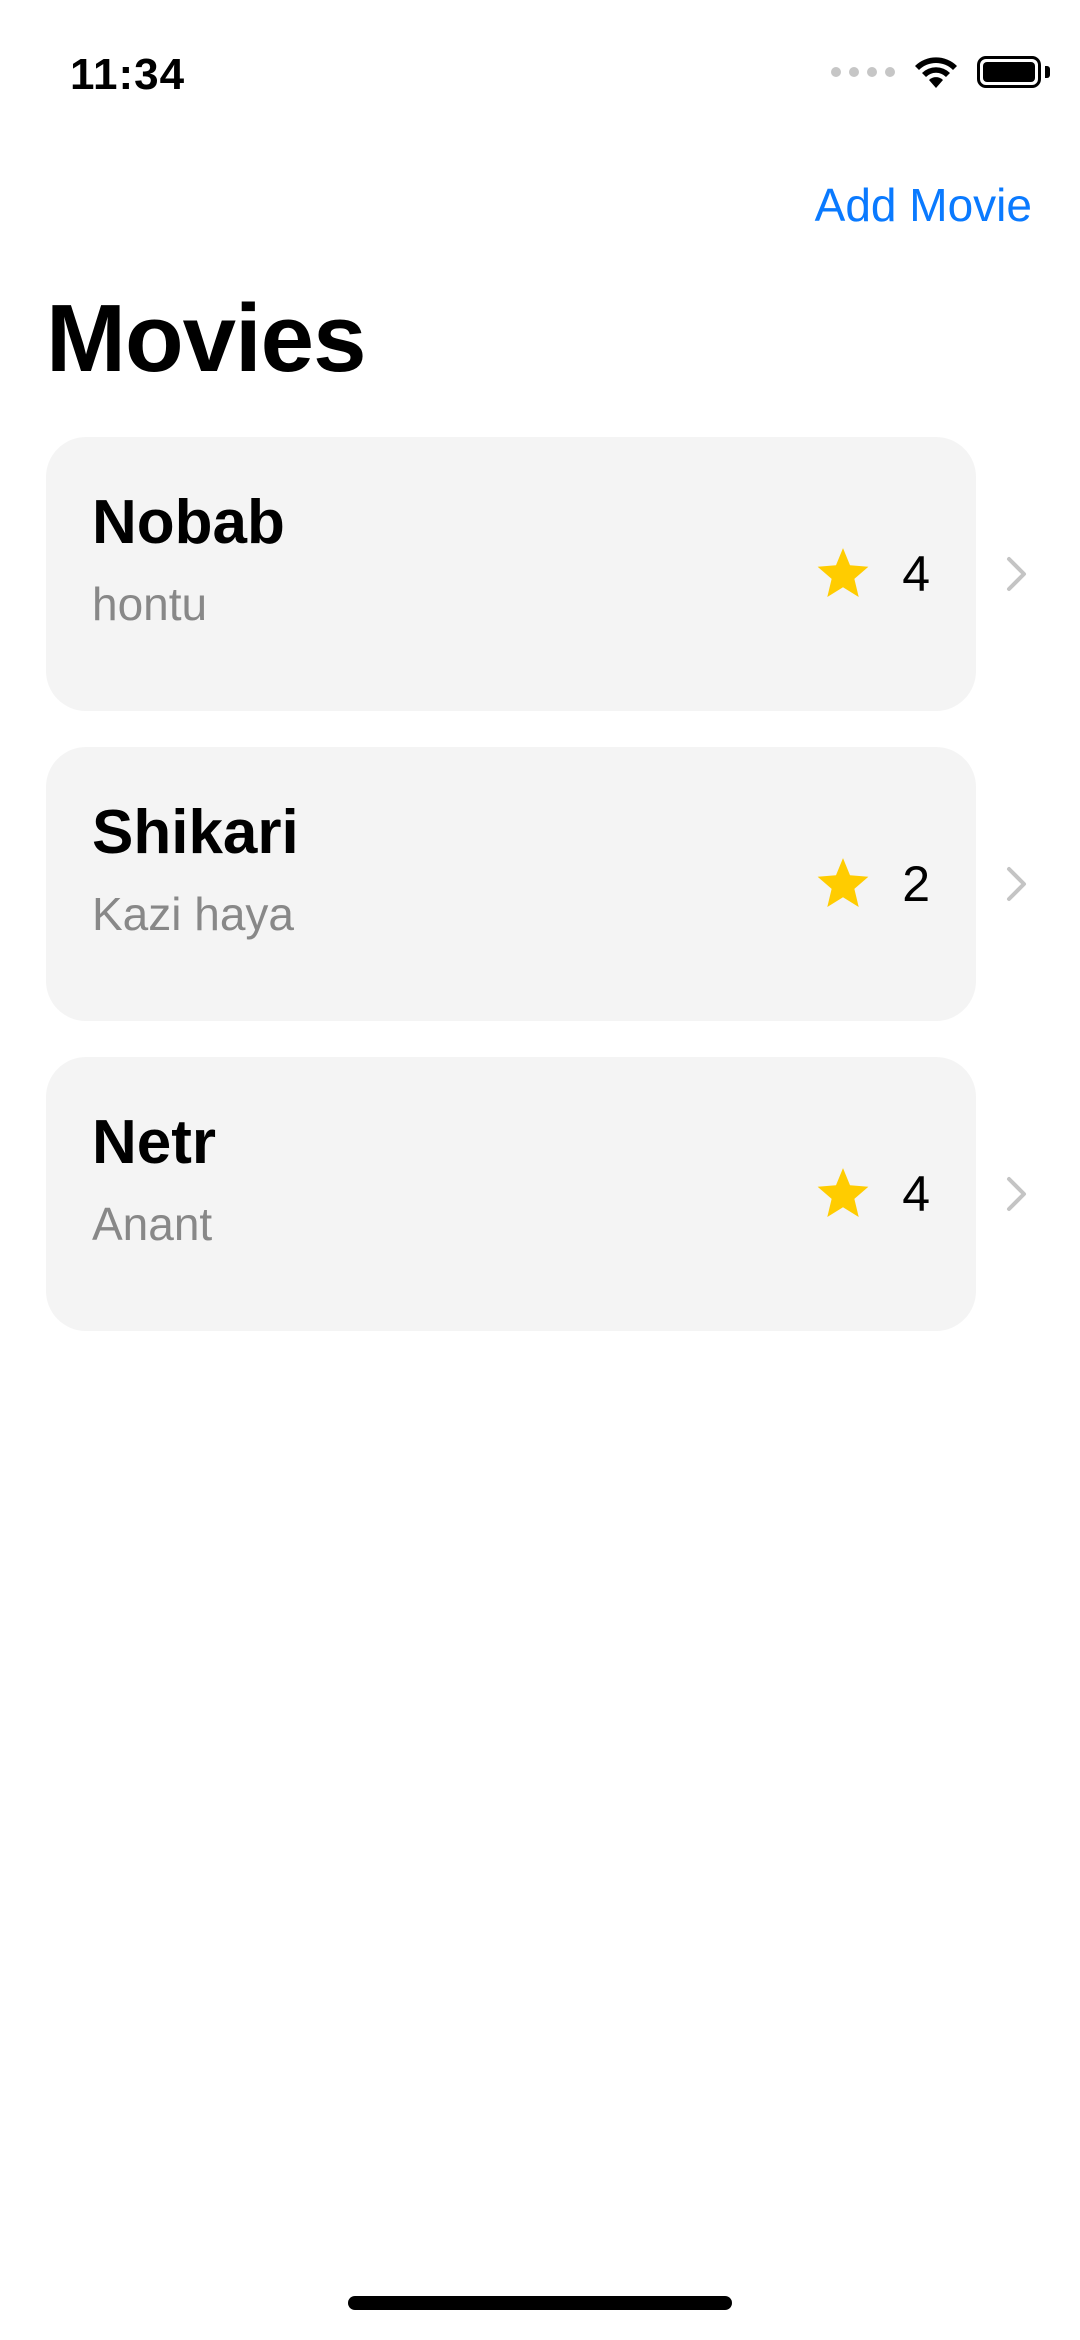  What do you see at coordinates (188, 522) in the screenshot?
I see `movie-title: Nobab` at bounding box center [188, 522].